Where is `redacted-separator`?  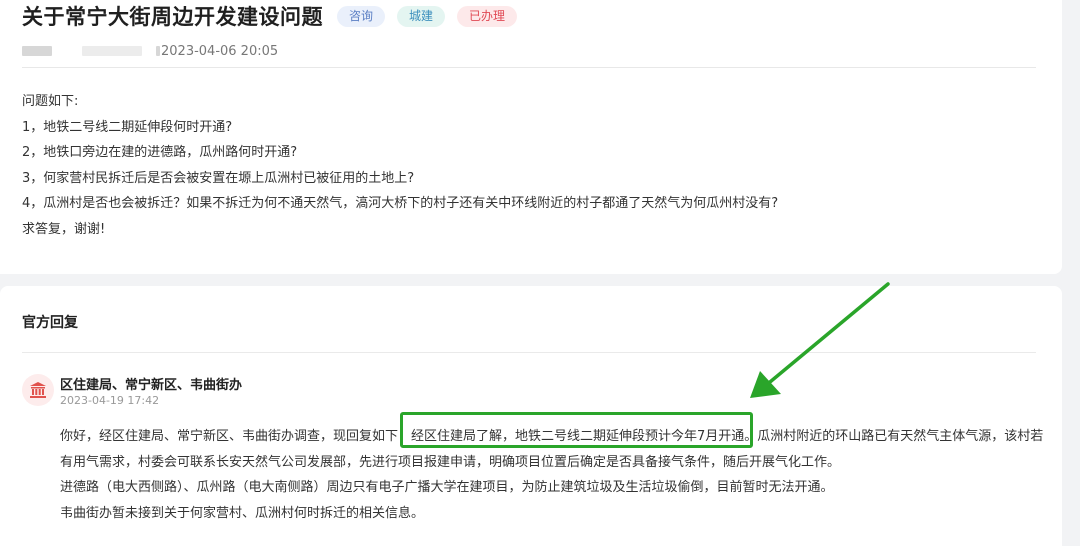
redacted-separator is located at coordinates (158, 51).